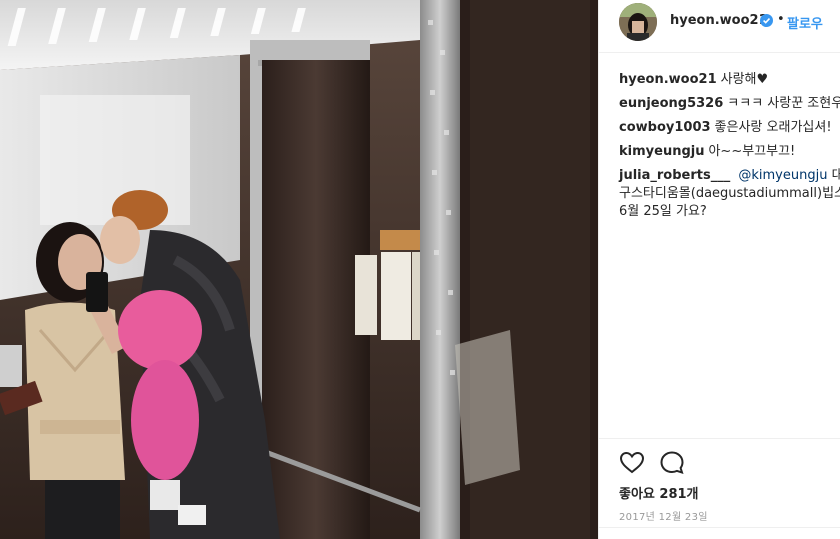  I want to click on comment-item: kimyeungju 아~~부끄부끄!, so click(729, 152).